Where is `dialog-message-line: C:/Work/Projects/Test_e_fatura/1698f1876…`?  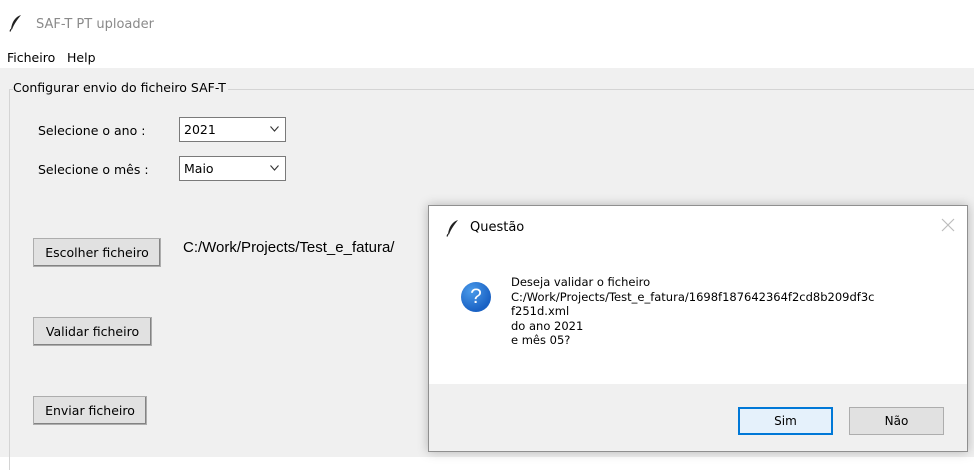
dialog-message-line: C:/Work/Projects/Test_e_fatura/1698f1876… is located at coordinates (693, 296).